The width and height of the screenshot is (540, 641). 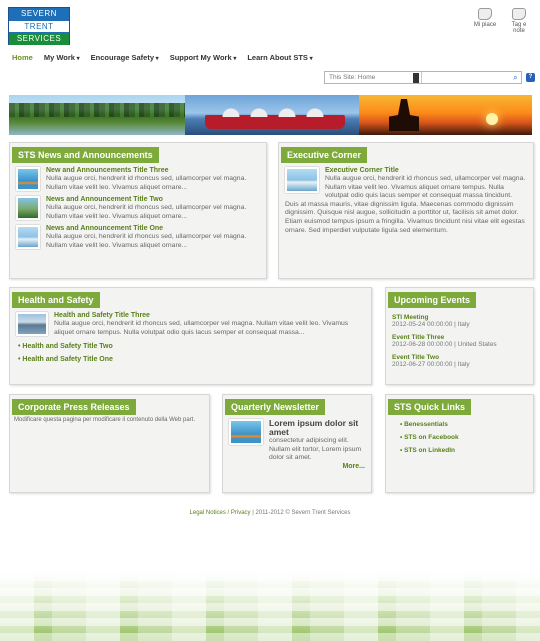 I want to click on event-title: STI Meeting, so click(x=462, y=317).